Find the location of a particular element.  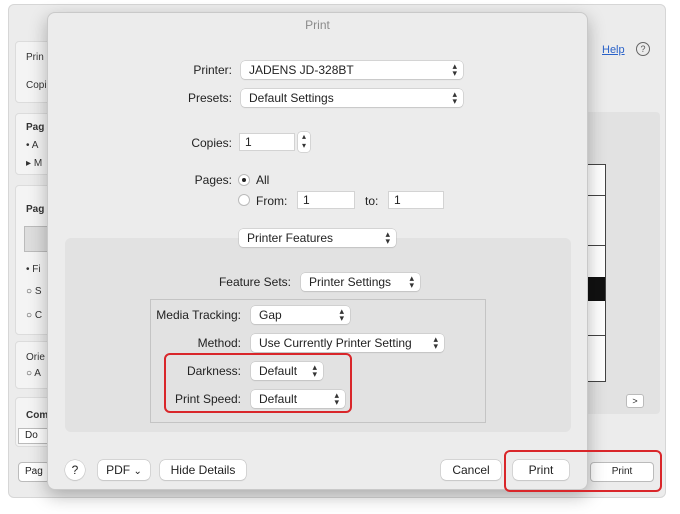

bg-label: Copi is located at coordinates (36, 85).